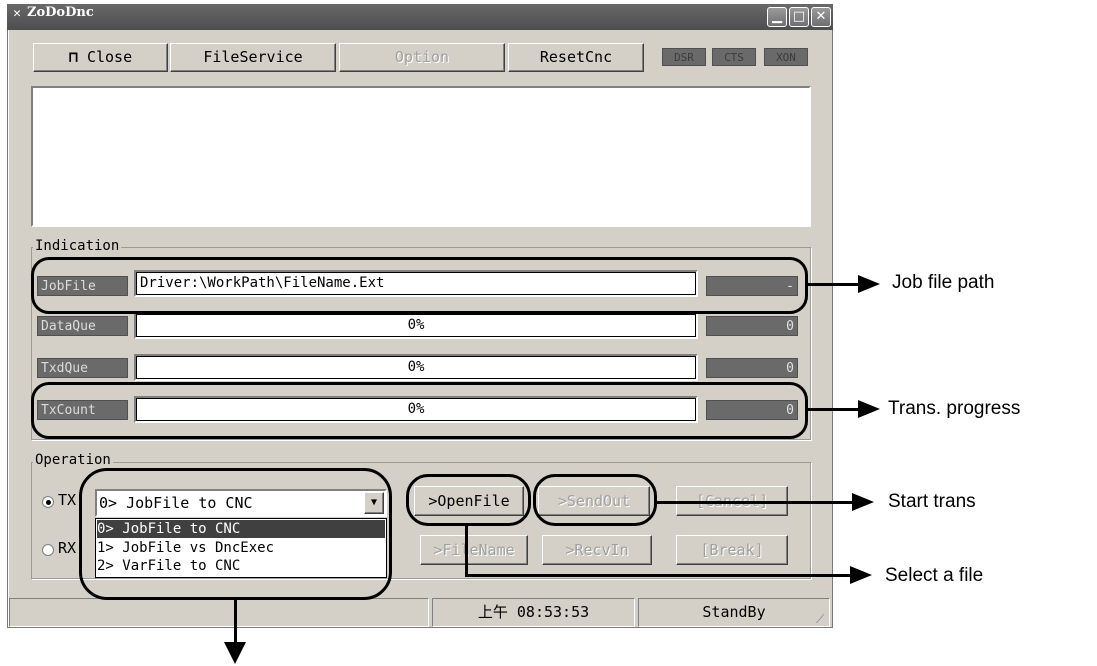  What do you see at coordinates (657, 575) in the screenshot?
I see `arrow-line-openfile` at bounding box center [657, 575].